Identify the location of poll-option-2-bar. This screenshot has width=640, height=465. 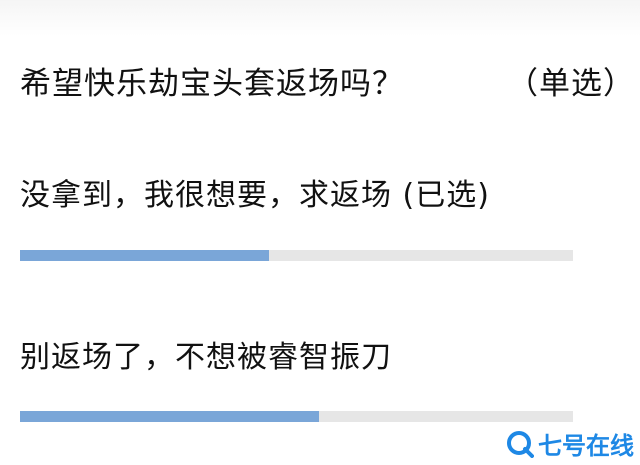
(296, 416).